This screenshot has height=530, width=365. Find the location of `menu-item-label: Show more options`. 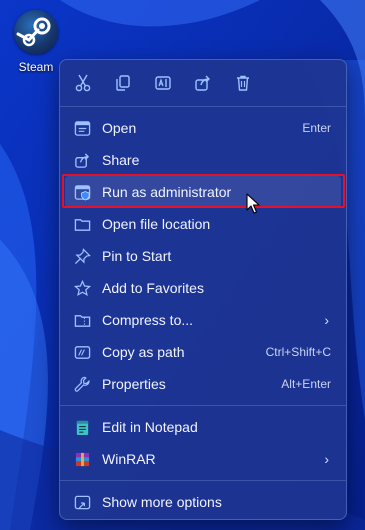

menu-item-label: Show more options is located at coordinates (162, 502).